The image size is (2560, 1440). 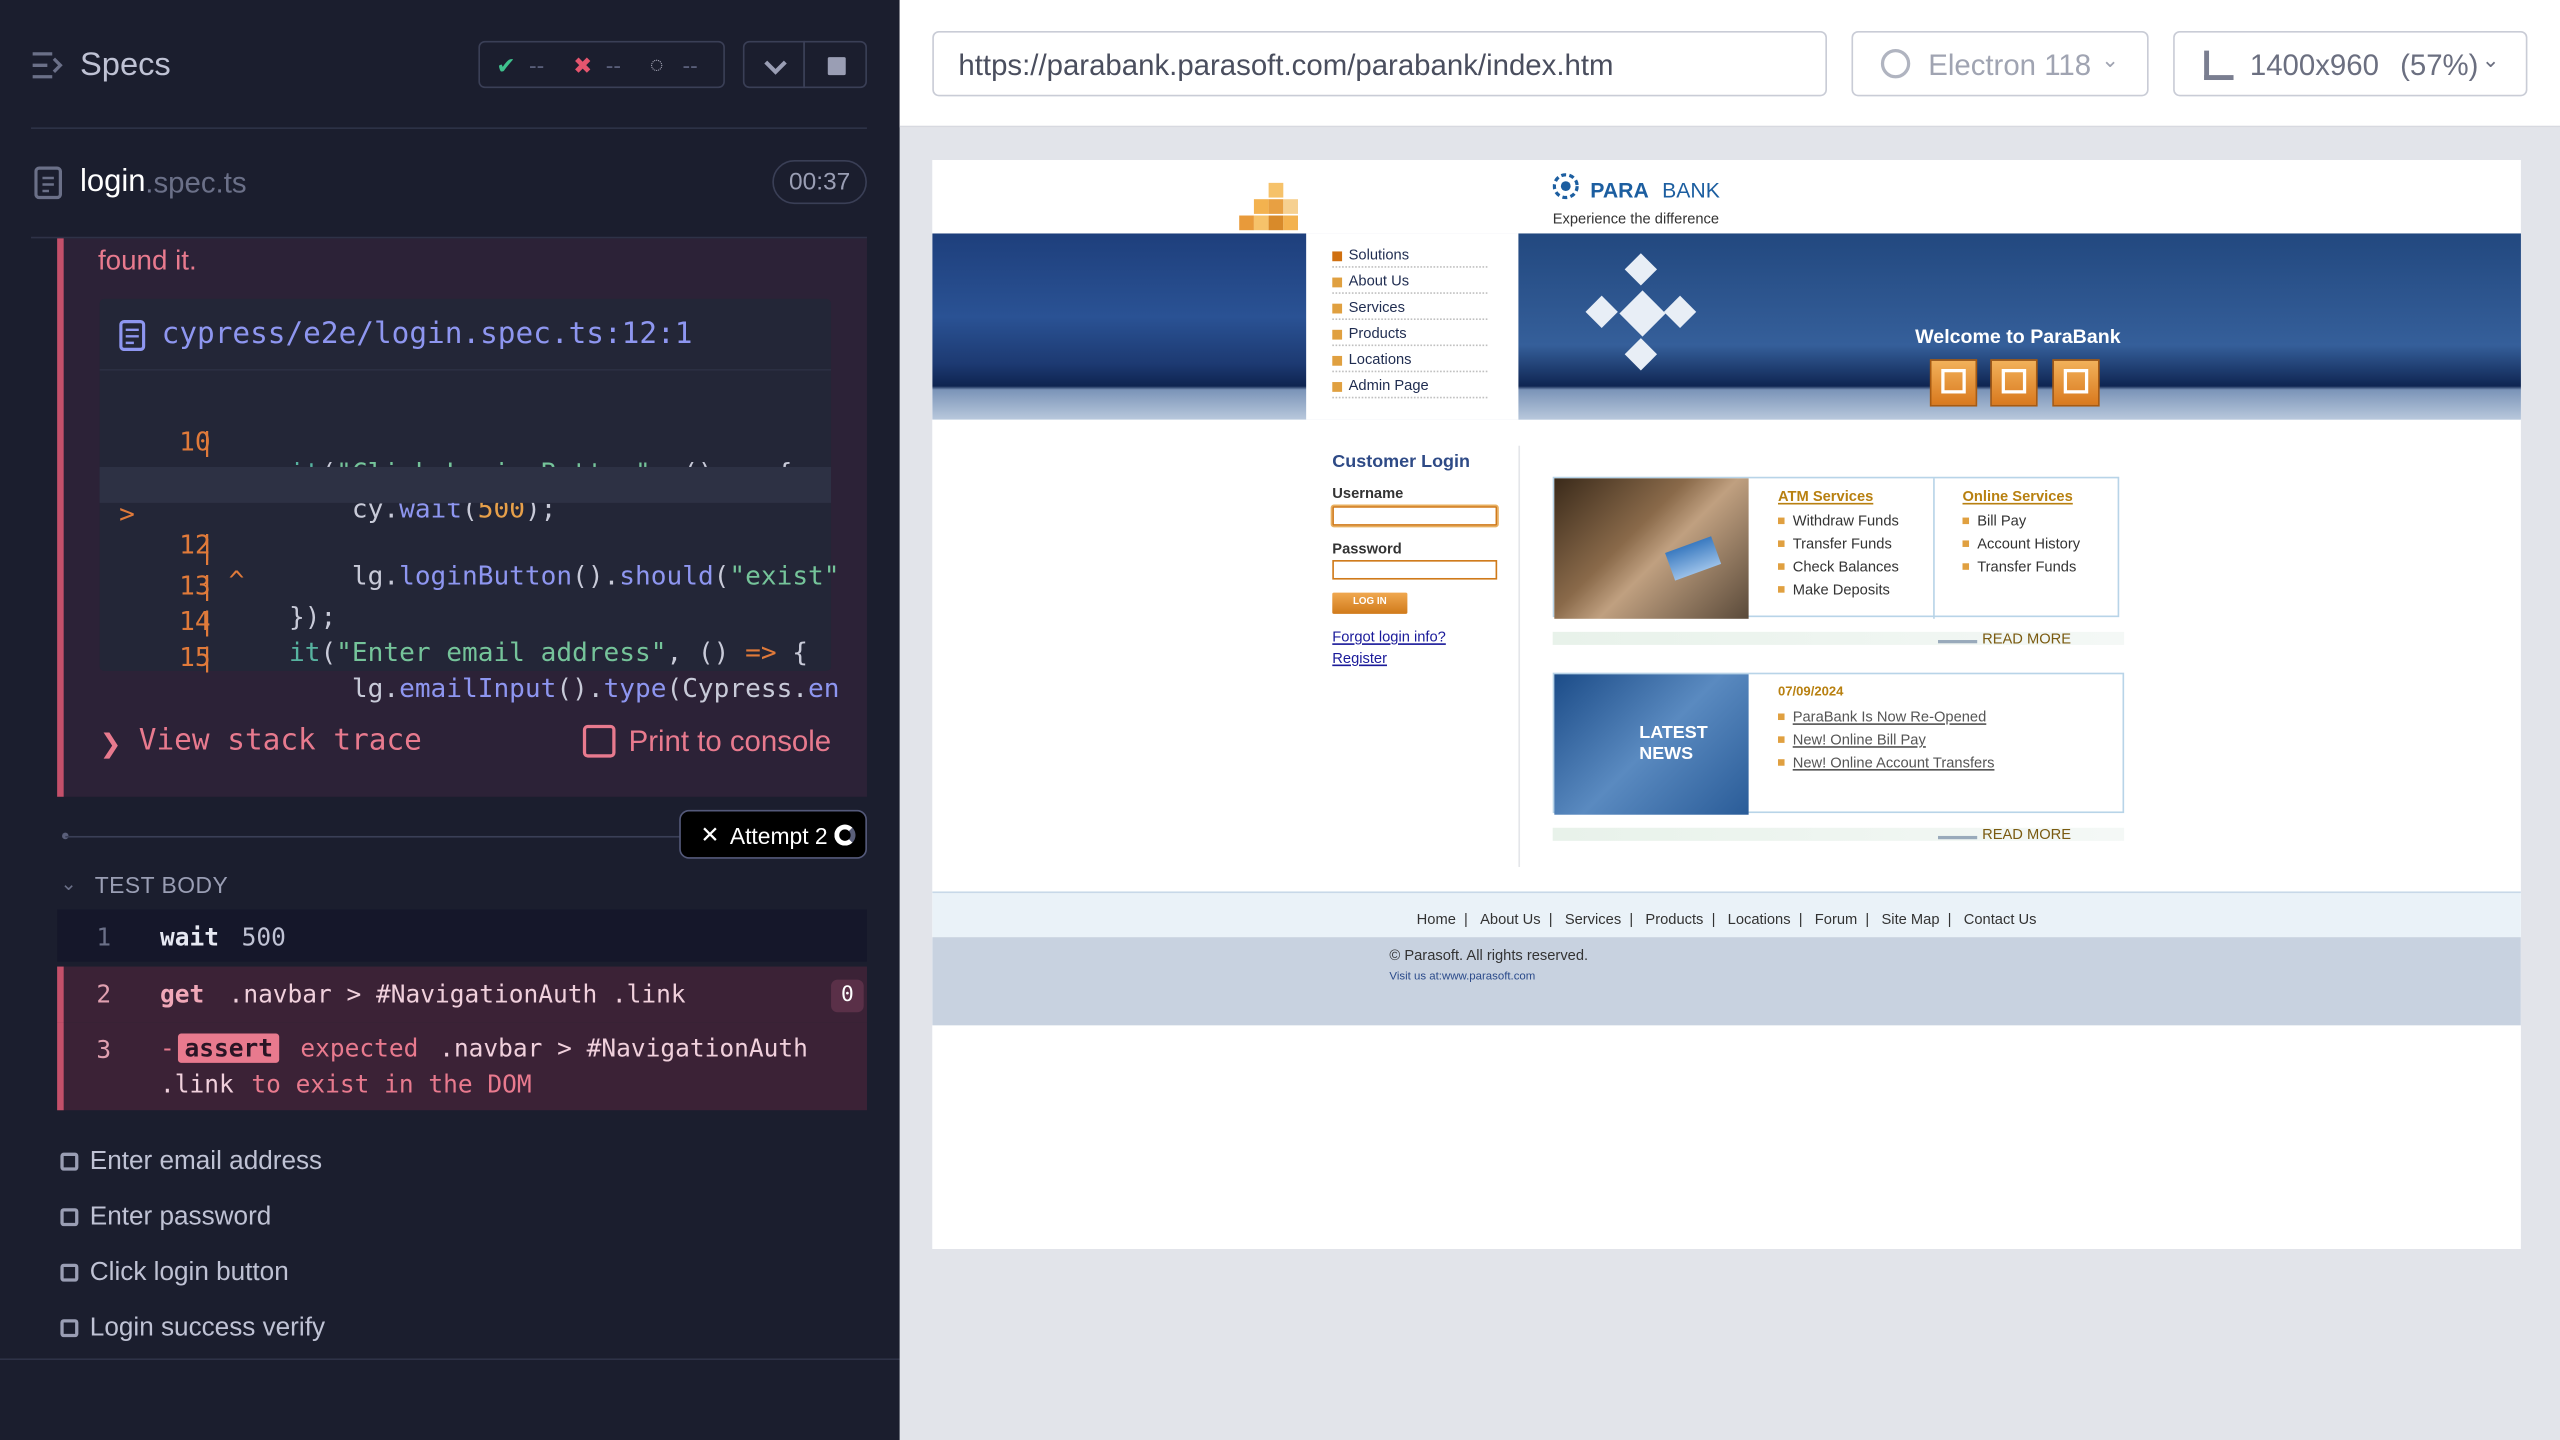 What do you see at coordinates (463, 1330) in the screenshot?
I see `test-item: Login success verify` at bounding box center [463, 1330].